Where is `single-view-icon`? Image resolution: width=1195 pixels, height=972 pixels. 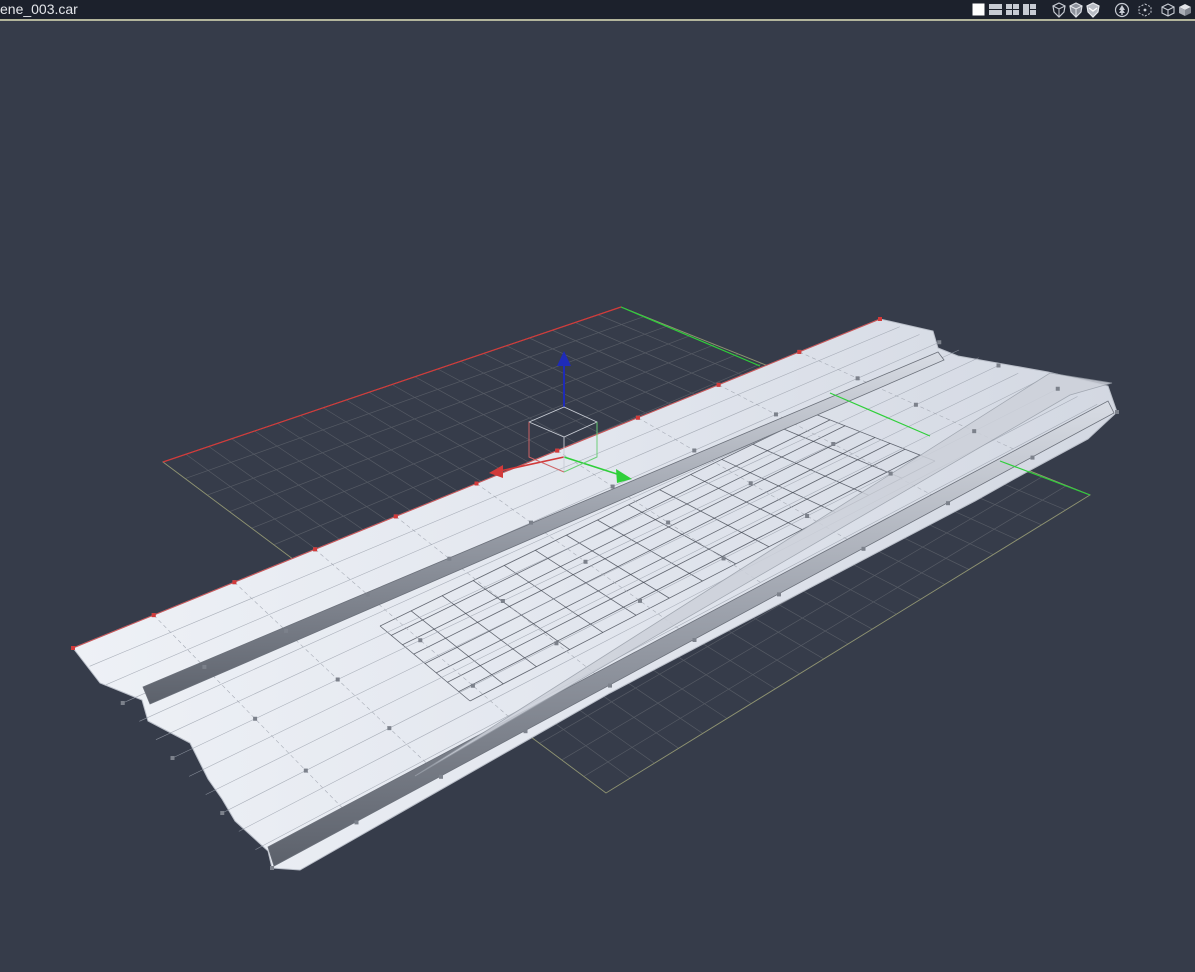 single-view-icon is located at coordinates (978, 9).